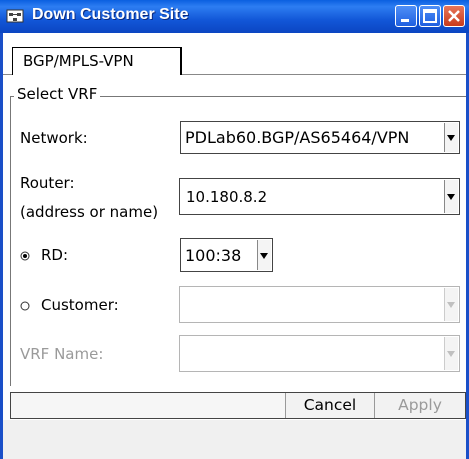 Image resolution: width=469 pixels, height=459 pixels. I want to click on maximize-button, so click(430, 16).